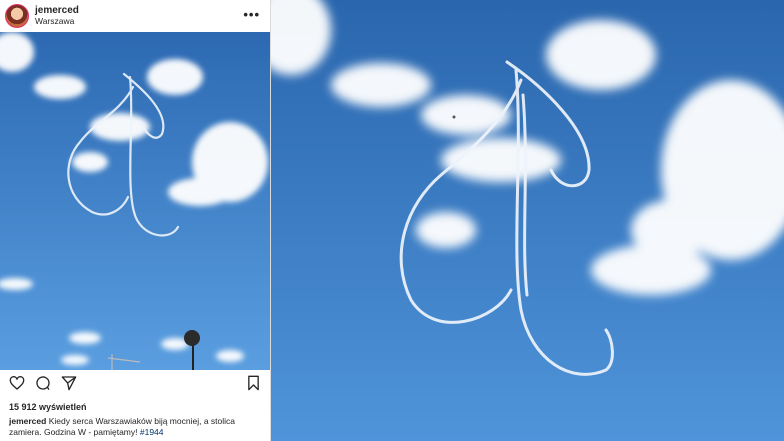 This screenshot has height=441, width=784. I want to click on view-count: 15 912 wyświetleń, so click(48, 407).